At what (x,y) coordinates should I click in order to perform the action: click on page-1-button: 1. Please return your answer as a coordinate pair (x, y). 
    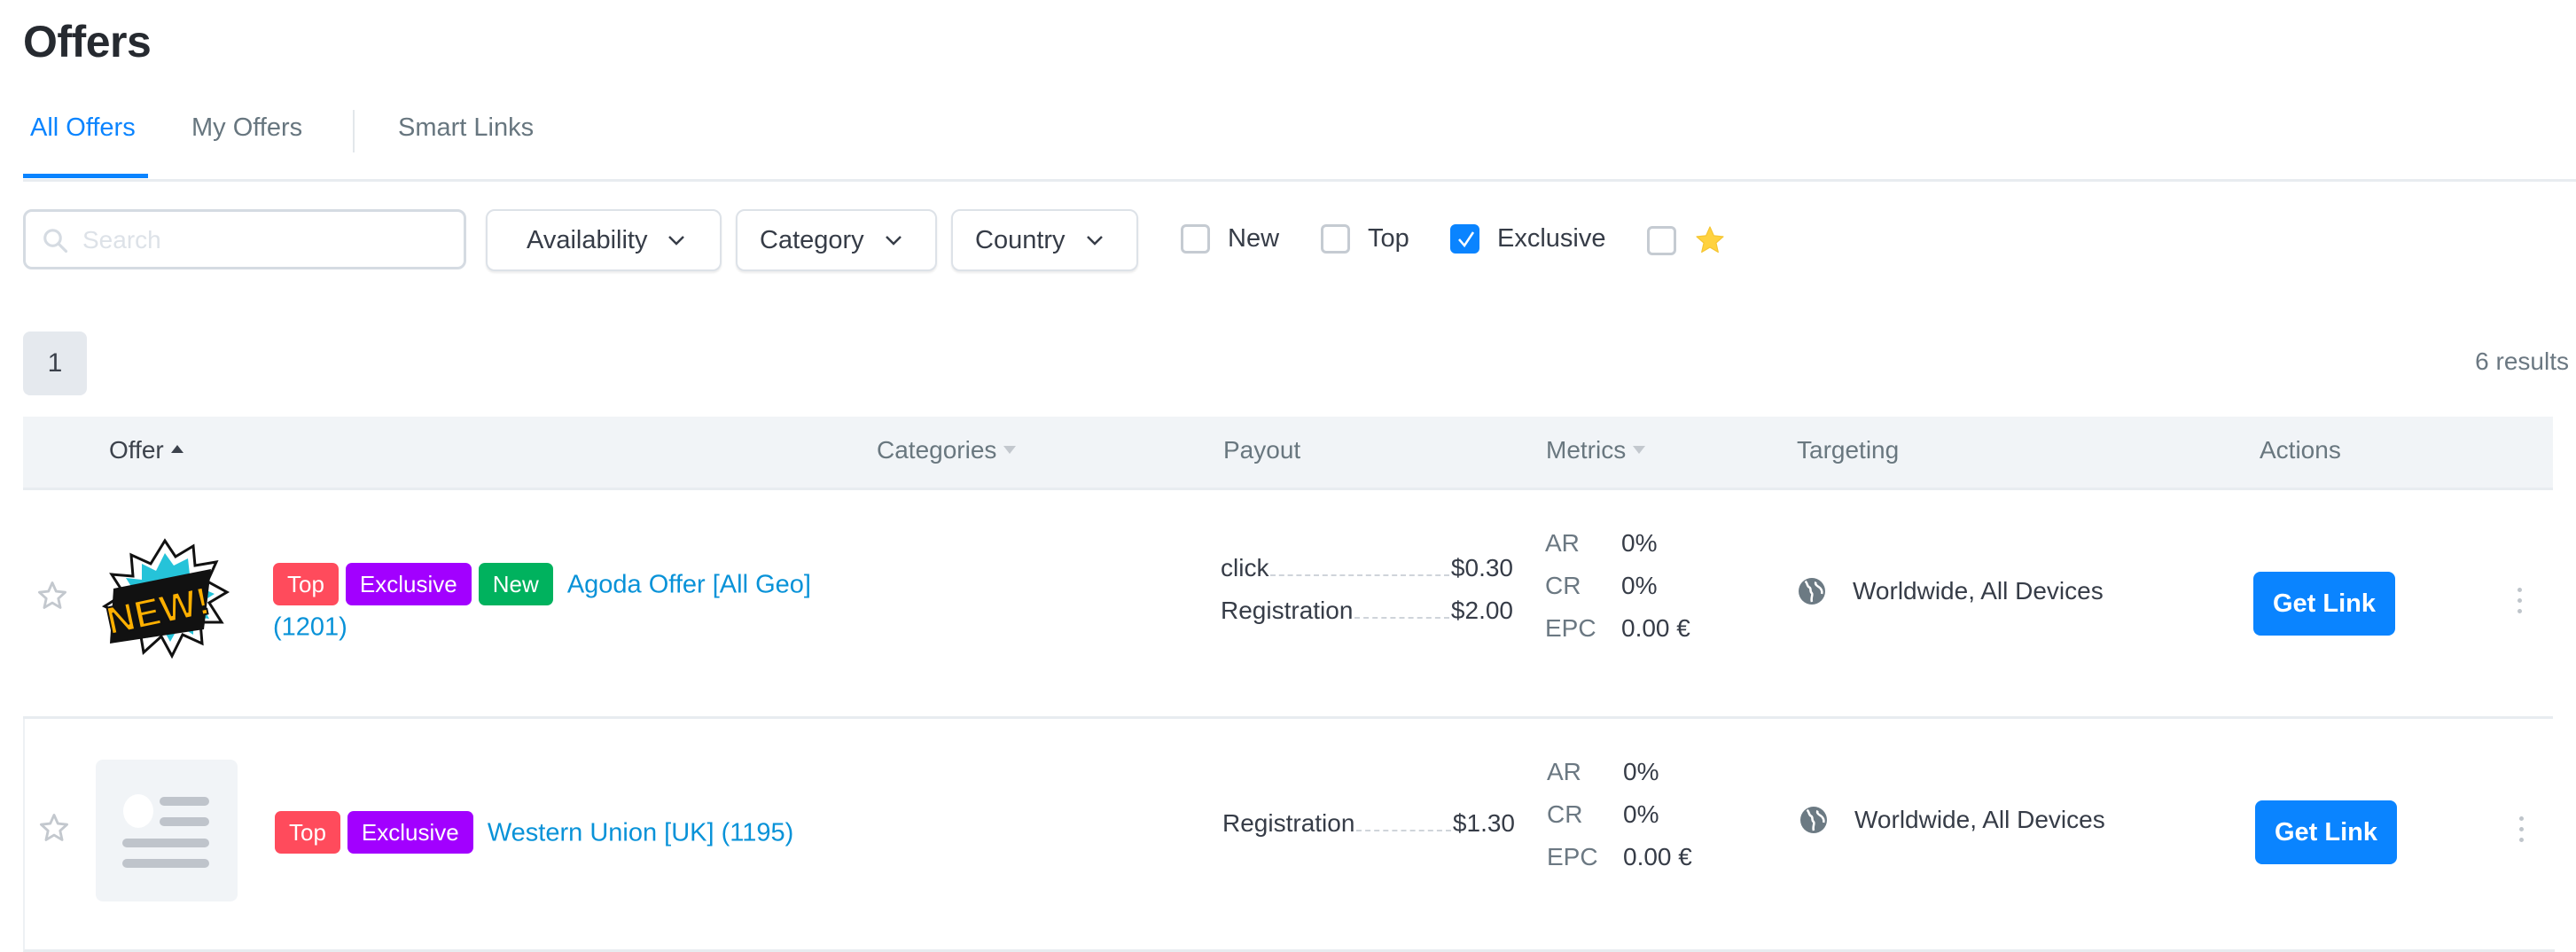
    Looking at the image, I should click on (55, 363).